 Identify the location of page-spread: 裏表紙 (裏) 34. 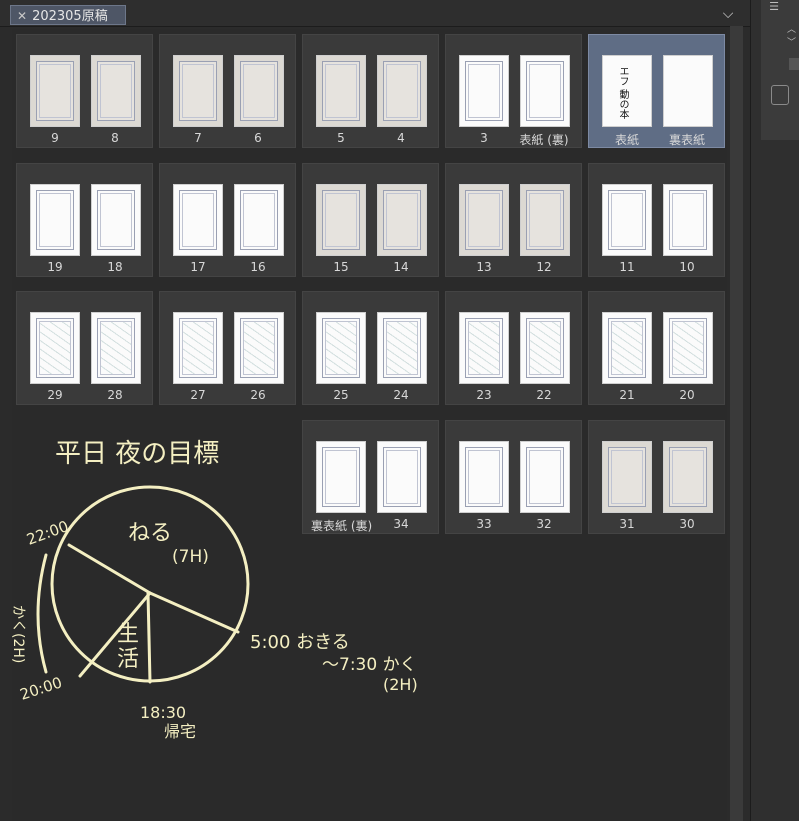
(370, 477).